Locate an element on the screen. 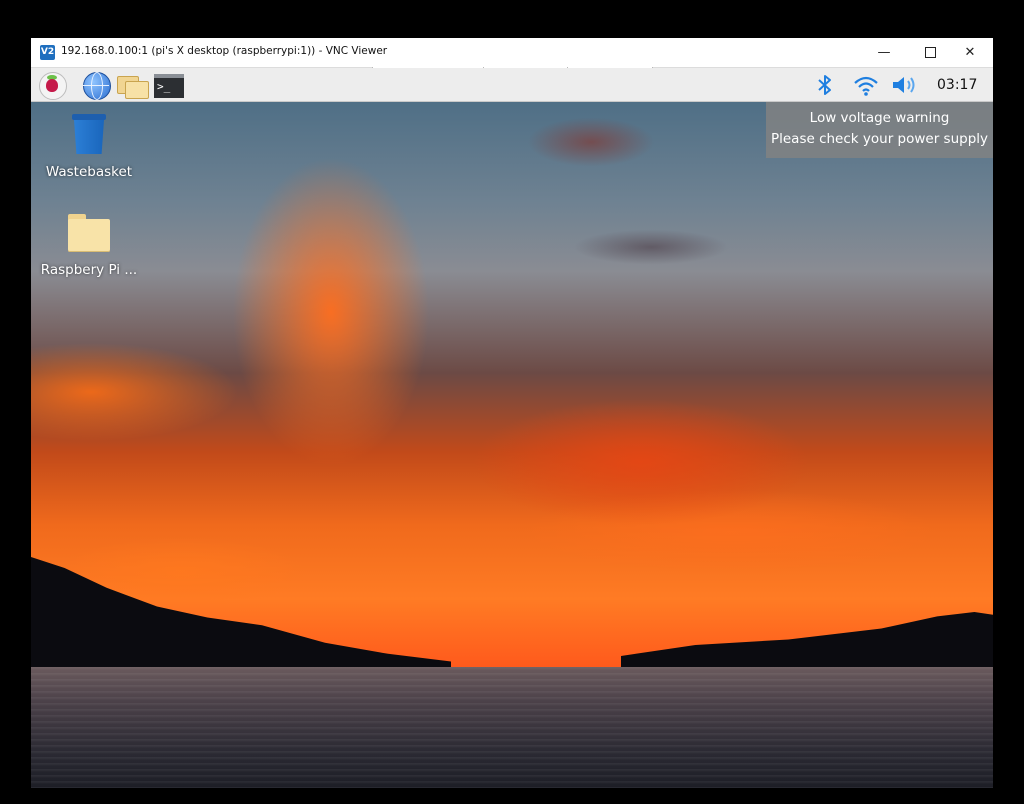 Image resolution: width=1024 pixels, height=804 pixels. raspberry-pi-menu-button is located at coordinates (52, 85).